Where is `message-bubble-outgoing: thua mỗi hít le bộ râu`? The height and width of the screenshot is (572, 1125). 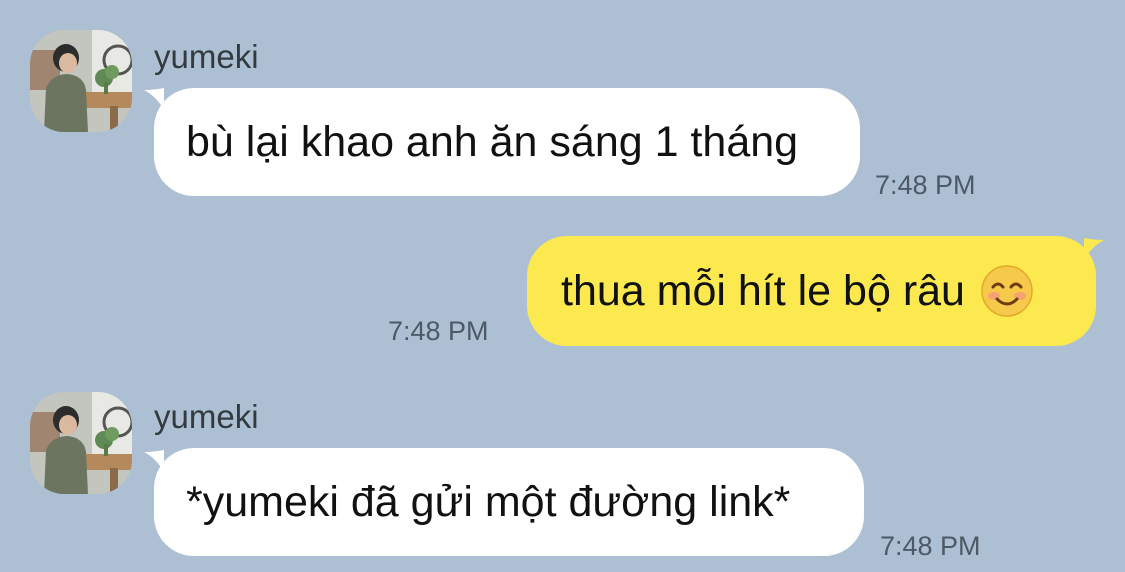
message-bubble-outgoing: thua mỗi hít le bộ râu is located at coordinates (811, 291).